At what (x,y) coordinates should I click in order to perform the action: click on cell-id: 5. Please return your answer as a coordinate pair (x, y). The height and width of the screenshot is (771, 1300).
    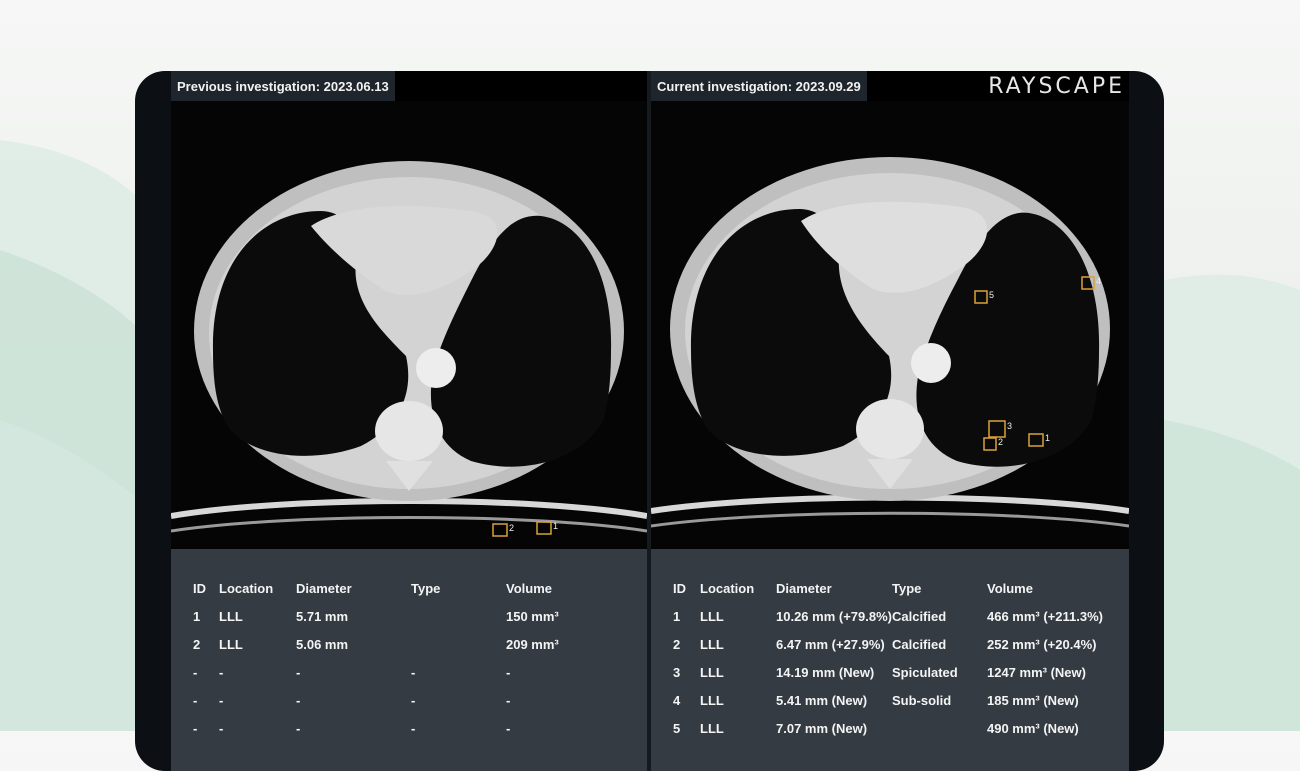
    Looking at the image, I should click on (677, 728).